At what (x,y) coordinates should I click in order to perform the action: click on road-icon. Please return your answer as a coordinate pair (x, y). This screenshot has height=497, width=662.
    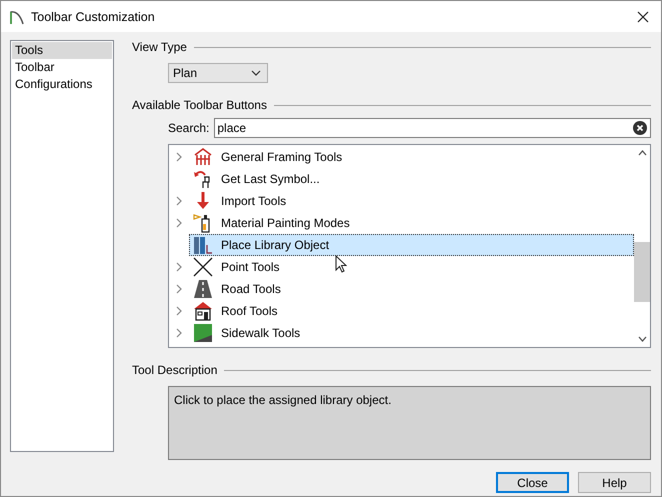
    Looking at the image, I should click on (203, 289).